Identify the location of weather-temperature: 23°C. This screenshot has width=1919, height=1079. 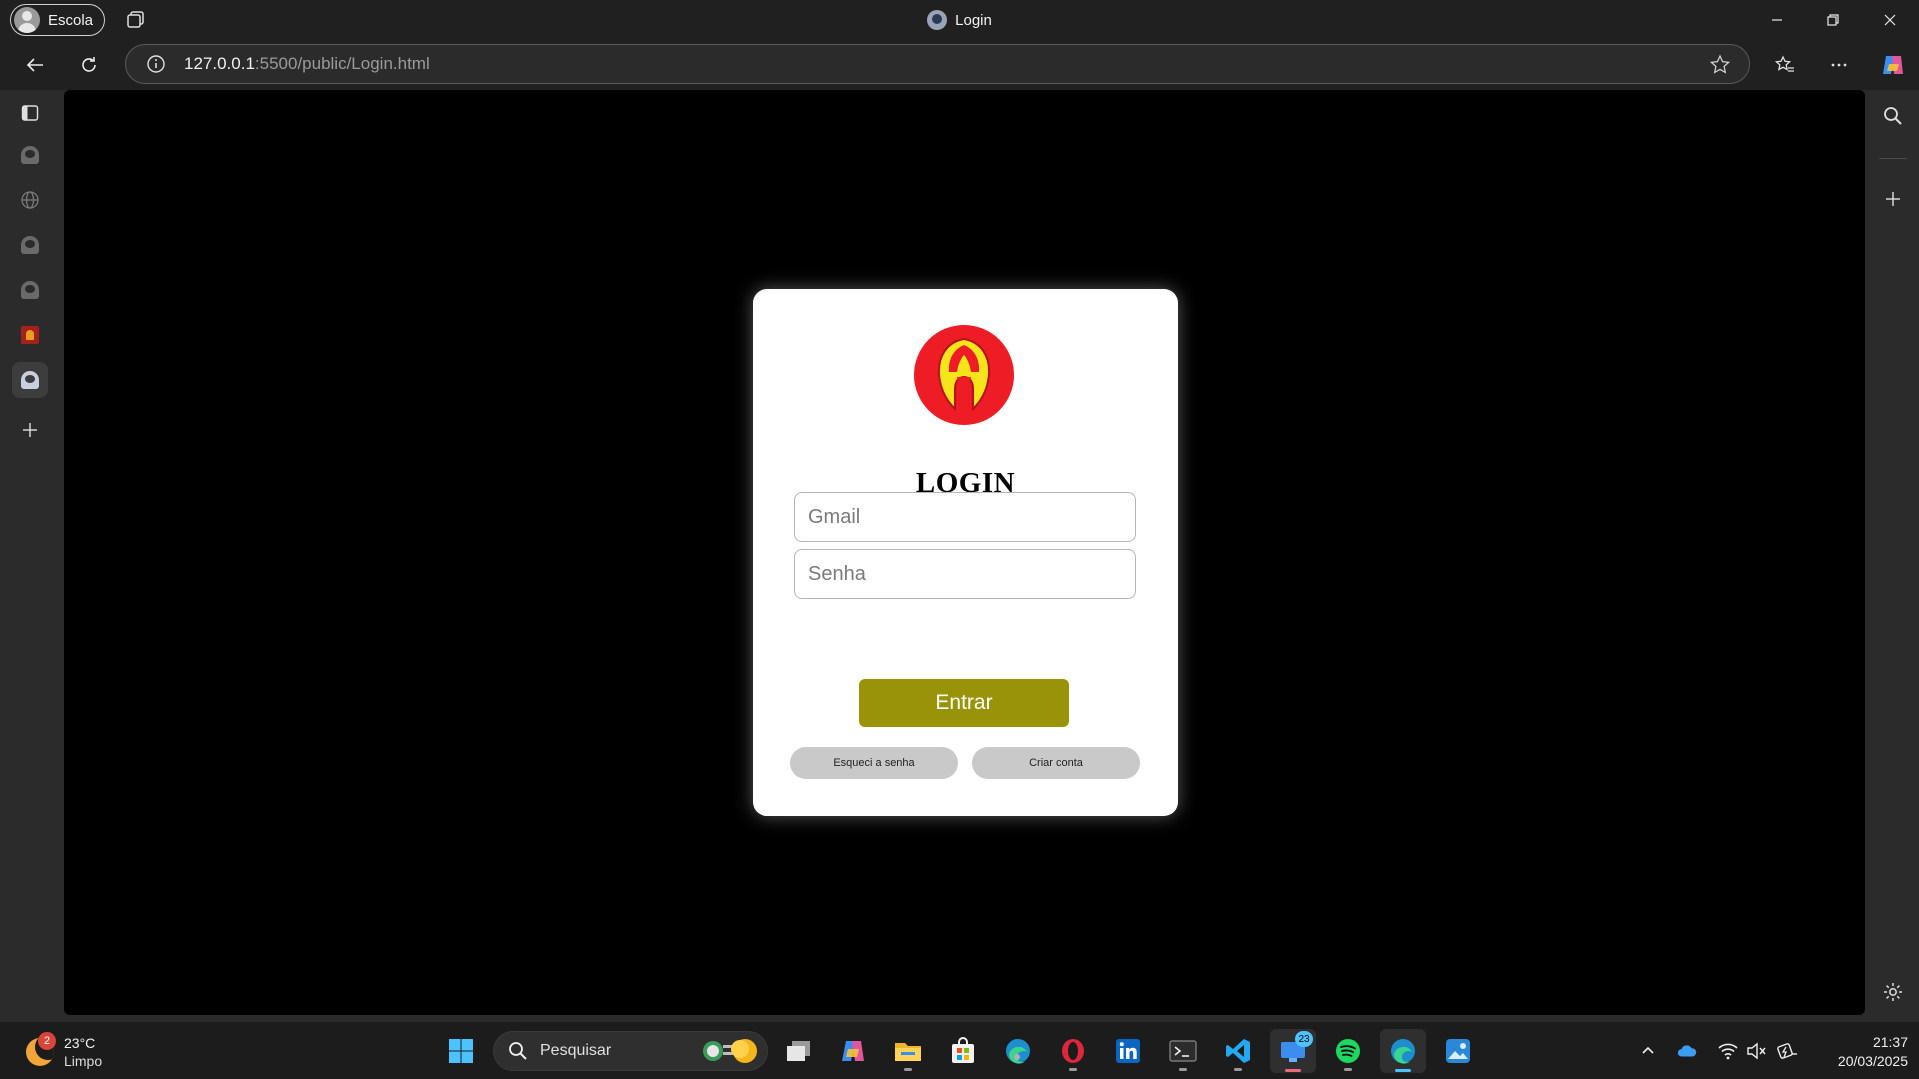
(80, 1043).